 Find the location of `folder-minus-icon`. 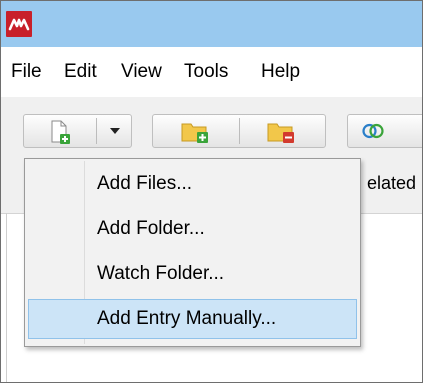

folder-minus-icon is located at coordinates (281, 132).